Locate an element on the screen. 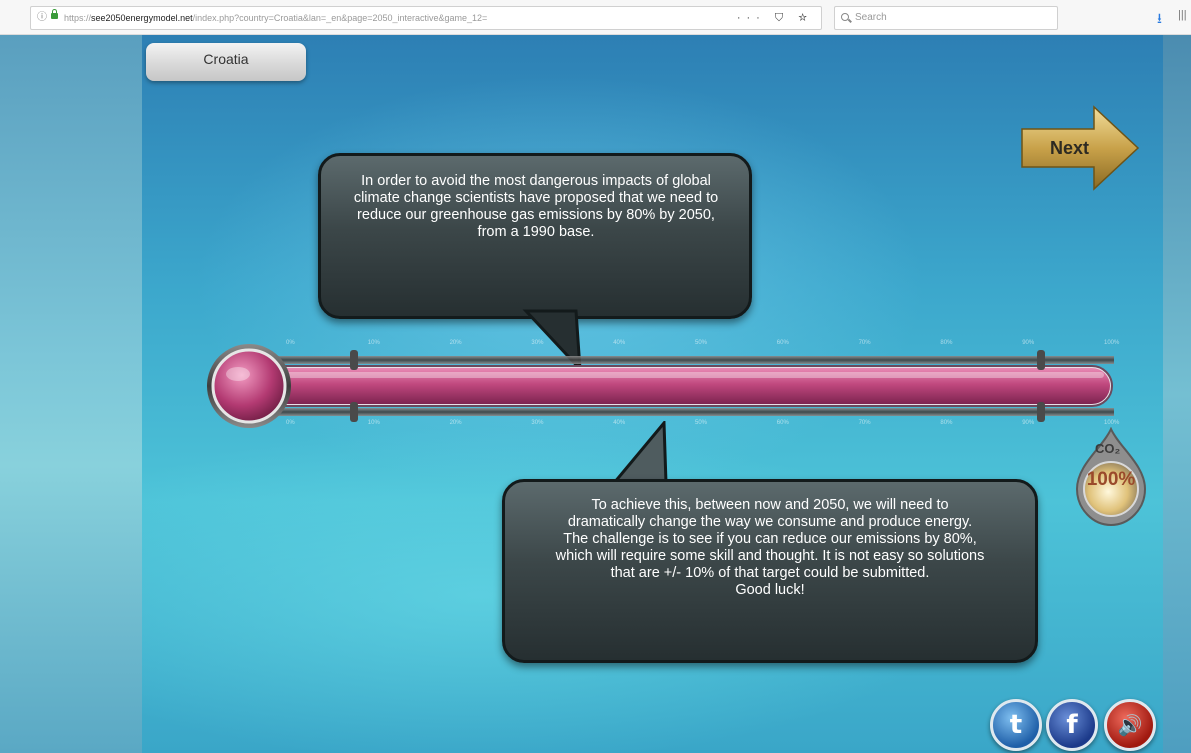 The width and height of the screenshot is (1191, 753). bubble-bottom-tail is located at coordinates (639, 453).